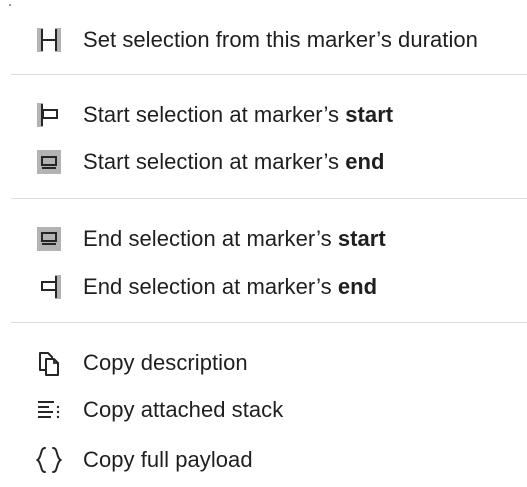 The image size is (527, 487). What do you see at coordinates (49, 115) in the screenshot?
I see `selection-start-at-start-icon` at bounding box center [49, 115].